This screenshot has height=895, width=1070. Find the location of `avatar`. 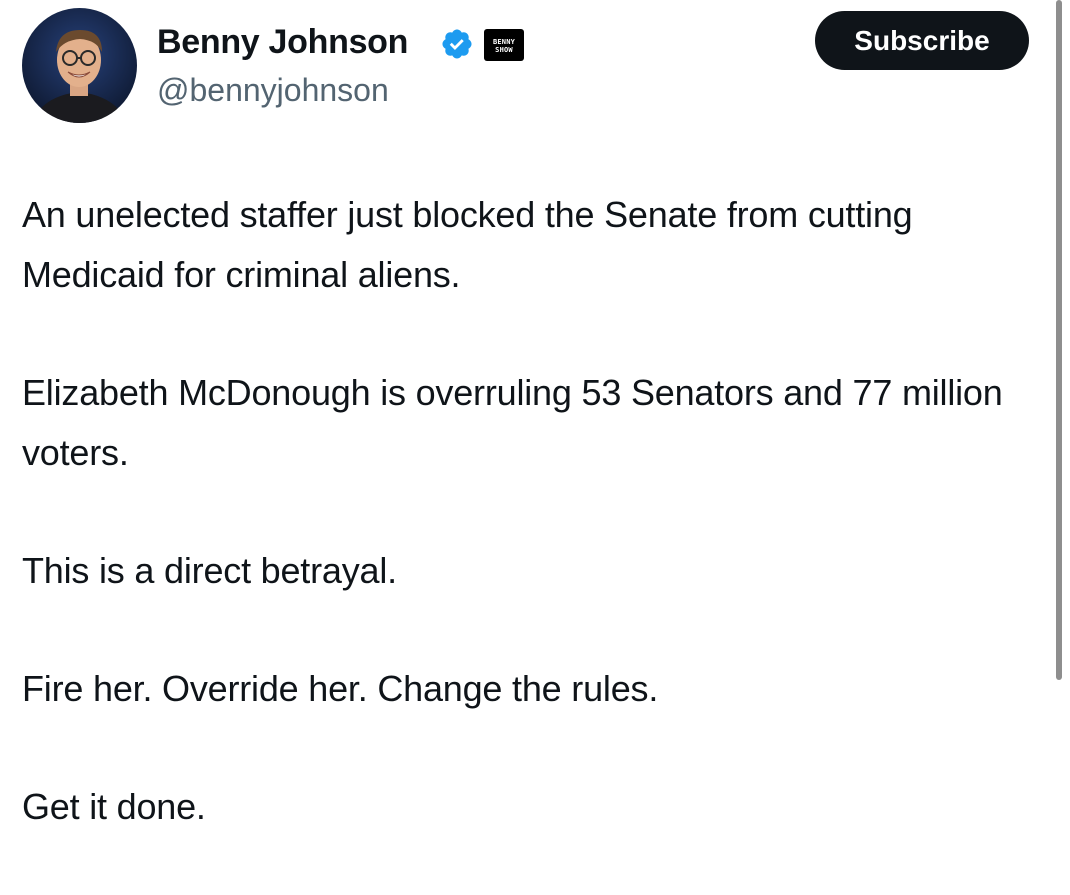

avatar is located at coordinates (79, 65).